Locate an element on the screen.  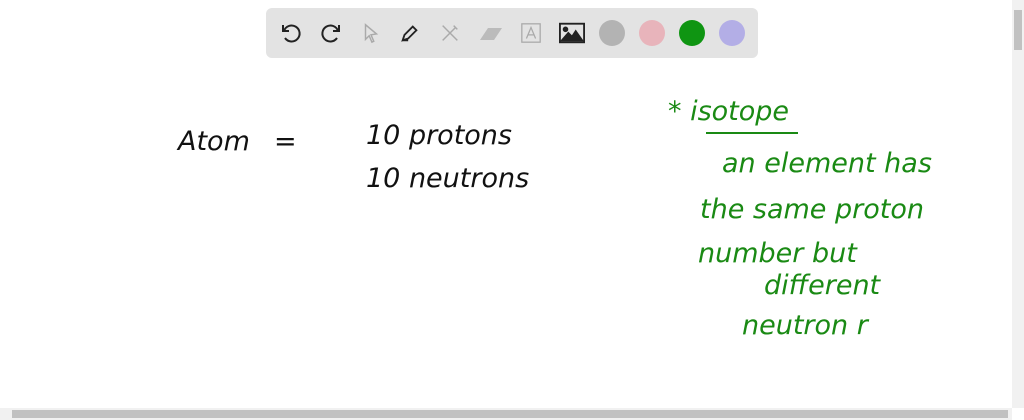
eraser-icon is located at coordinates (491, 33).